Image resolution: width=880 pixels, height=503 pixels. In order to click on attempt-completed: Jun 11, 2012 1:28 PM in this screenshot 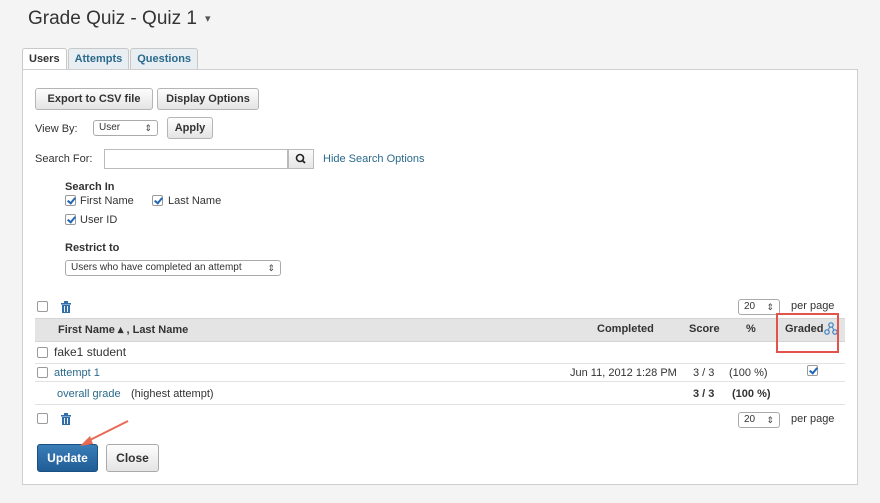, I will do `click(623, 373)`.